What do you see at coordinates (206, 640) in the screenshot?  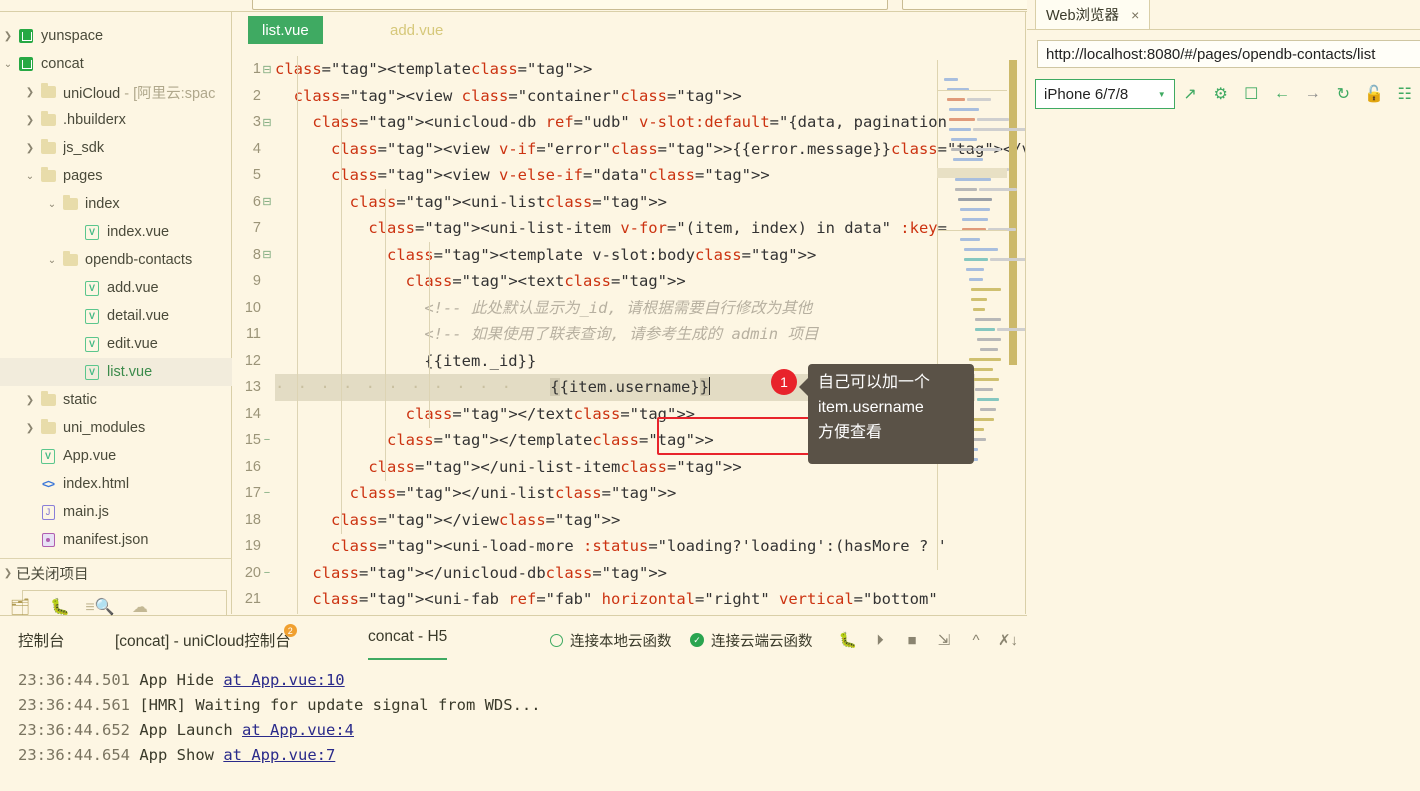 I see `console-tab-unicloud: [concat] - uniCloud控制台 2` at bounding box center [206, 640].